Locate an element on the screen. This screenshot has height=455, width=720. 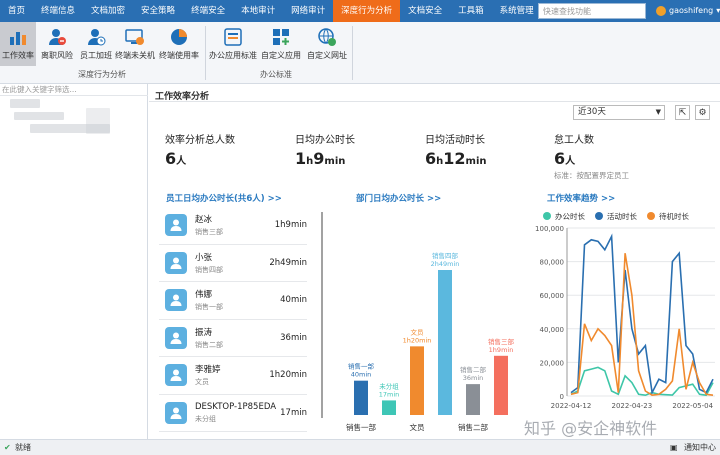
employee-name: DESKTOP-1P85EDA is located at coordinates (236, 406).